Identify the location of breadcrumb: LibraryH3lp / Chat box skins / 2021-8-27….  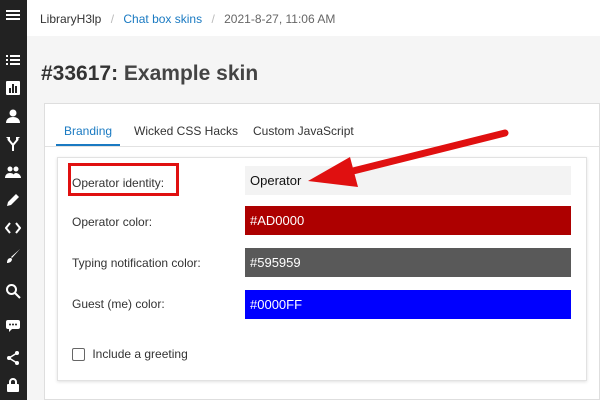
(187, 18).